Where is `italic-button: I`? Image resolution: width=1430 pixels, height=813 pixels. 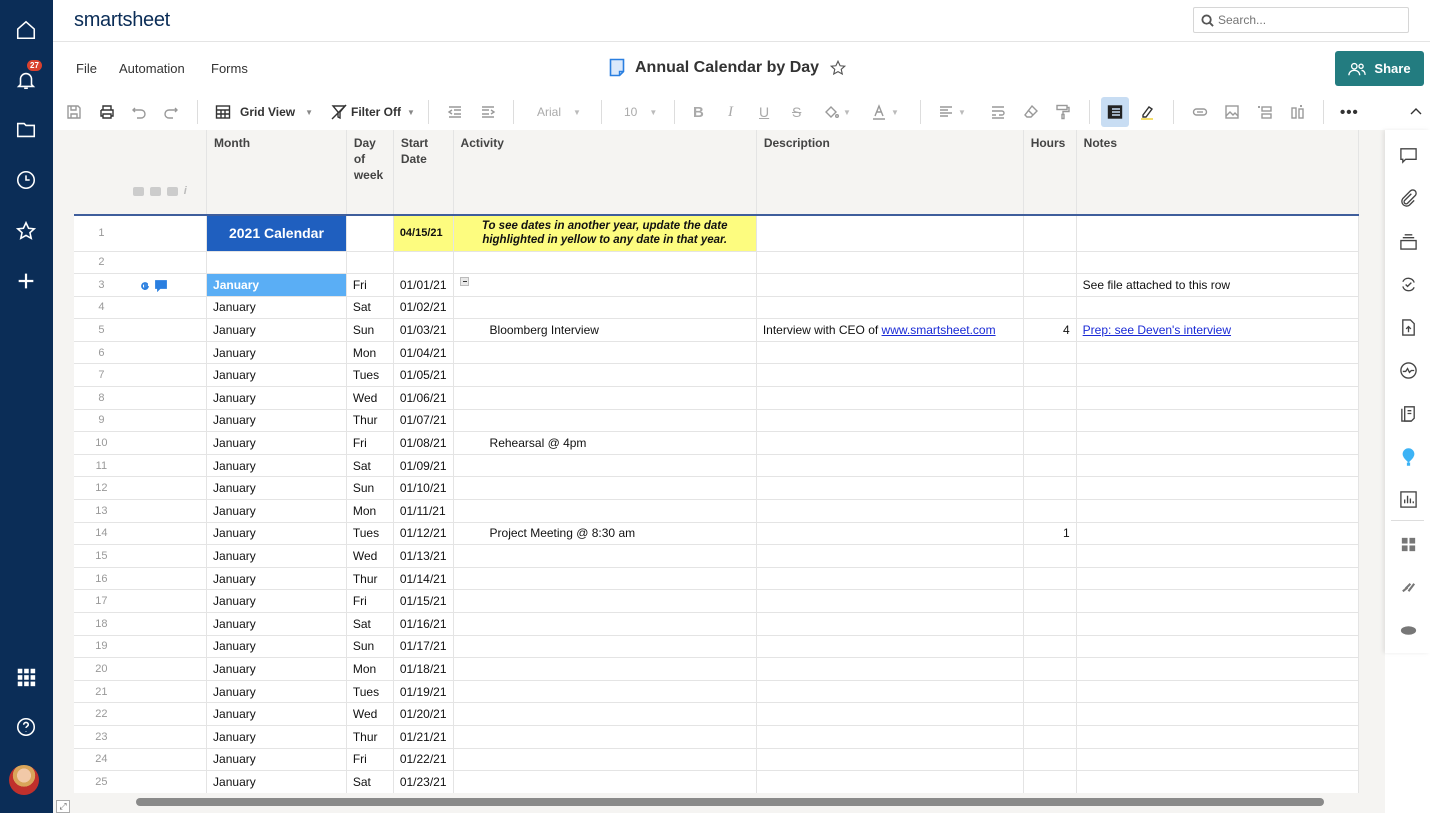 italic-button: I is located at coordinates (730, 112).